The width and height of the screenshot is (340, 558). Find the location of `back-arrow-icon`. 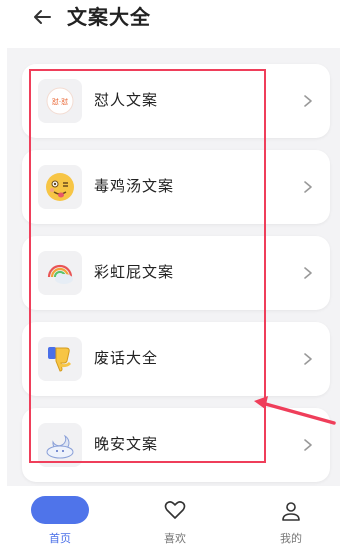

back-arrow-icon is located at coordinates (42, 17).